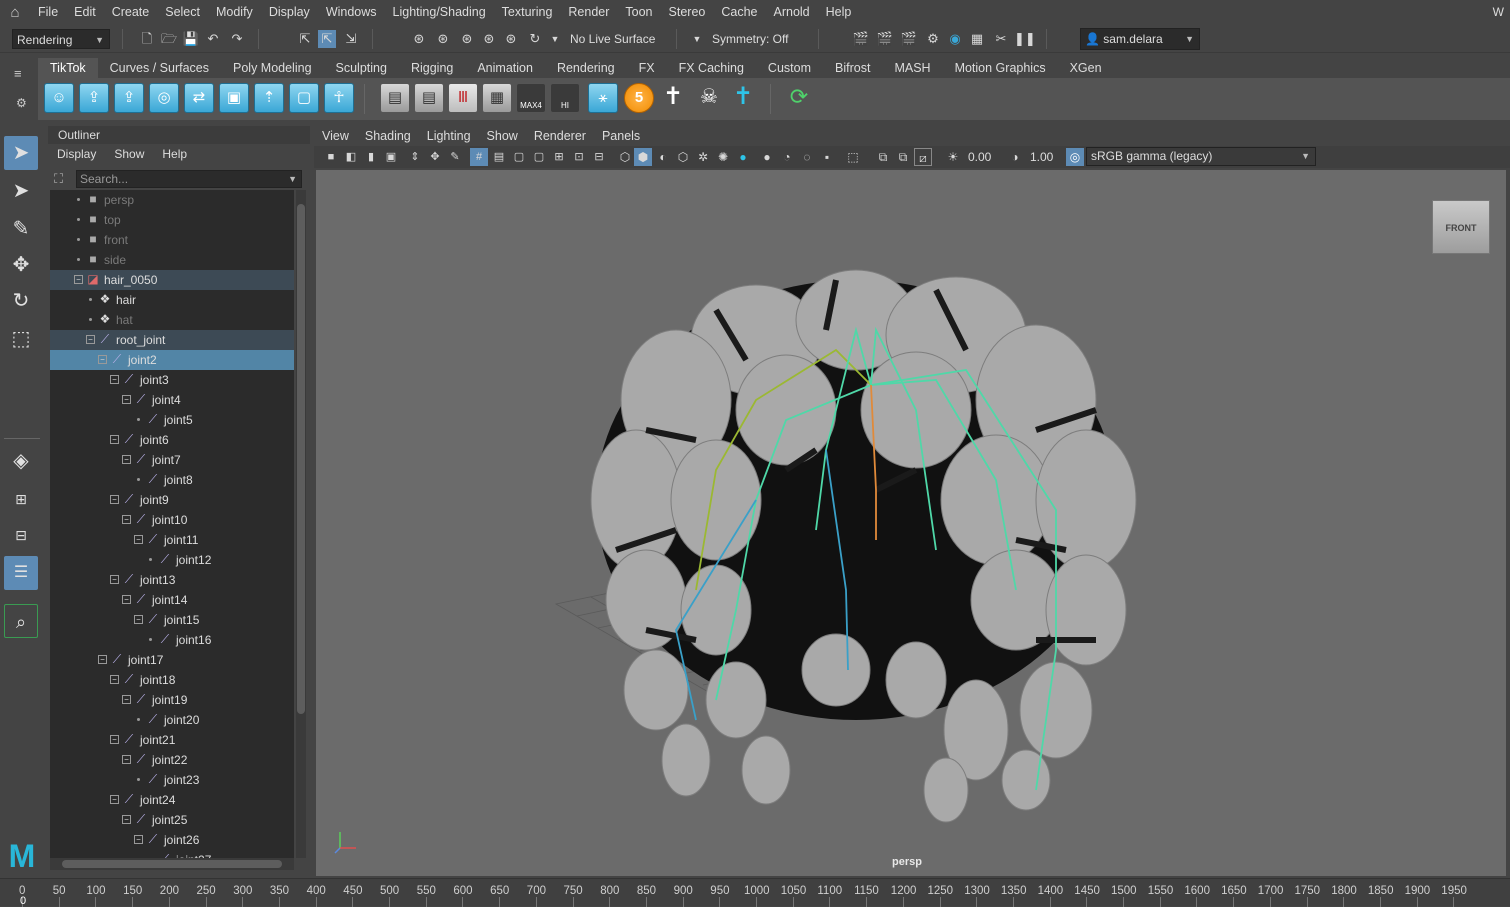 This screenshot has height=907, width=1510. I want to click on home-icon: ⌂, so click(15, 12).